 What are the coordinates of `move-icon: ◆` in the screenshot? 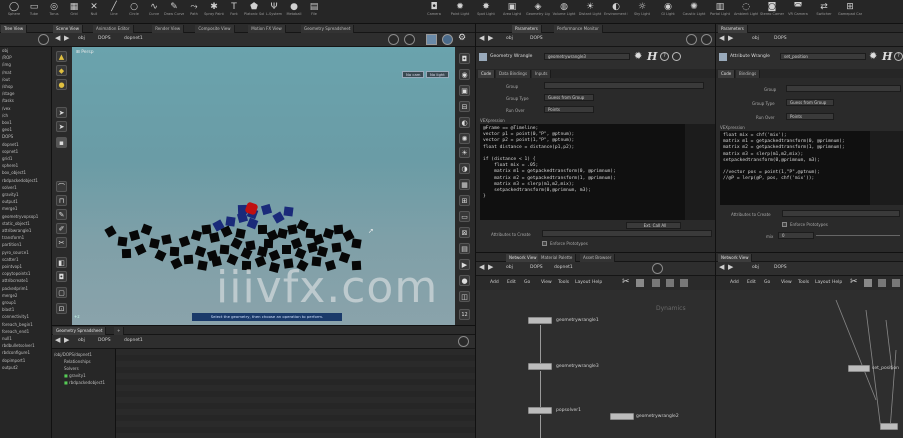 It's located at (61, 70).